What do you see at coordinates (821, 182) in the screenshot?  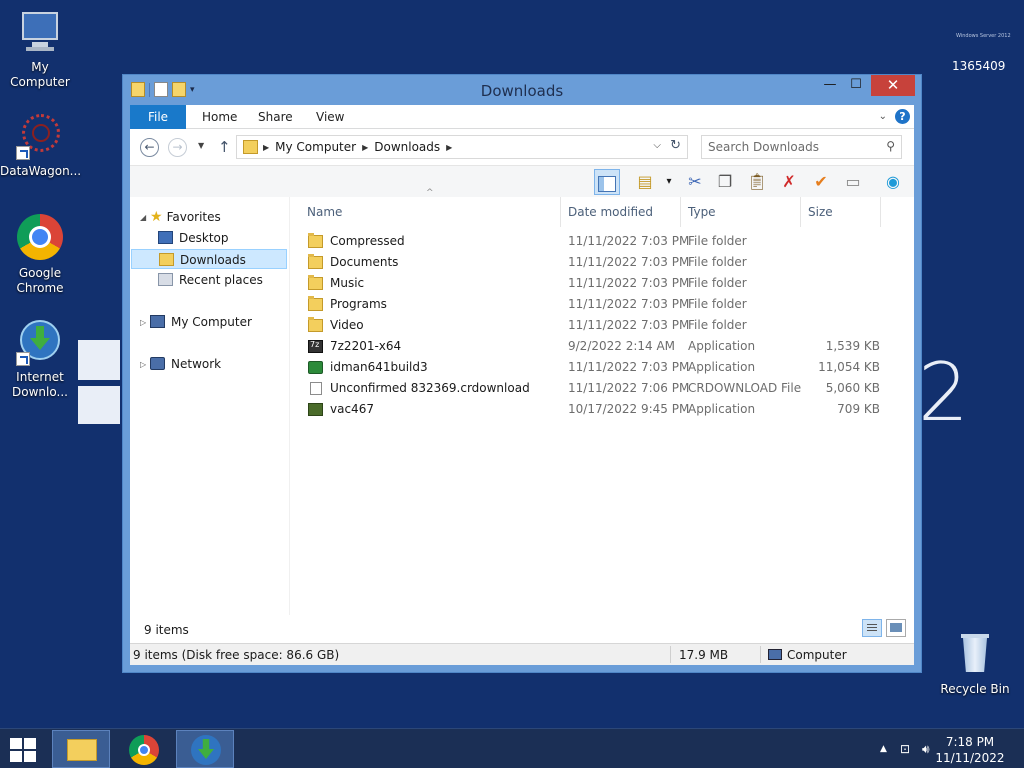 I see `checkmark-icon: ✔` at bounding box center [821, 182].